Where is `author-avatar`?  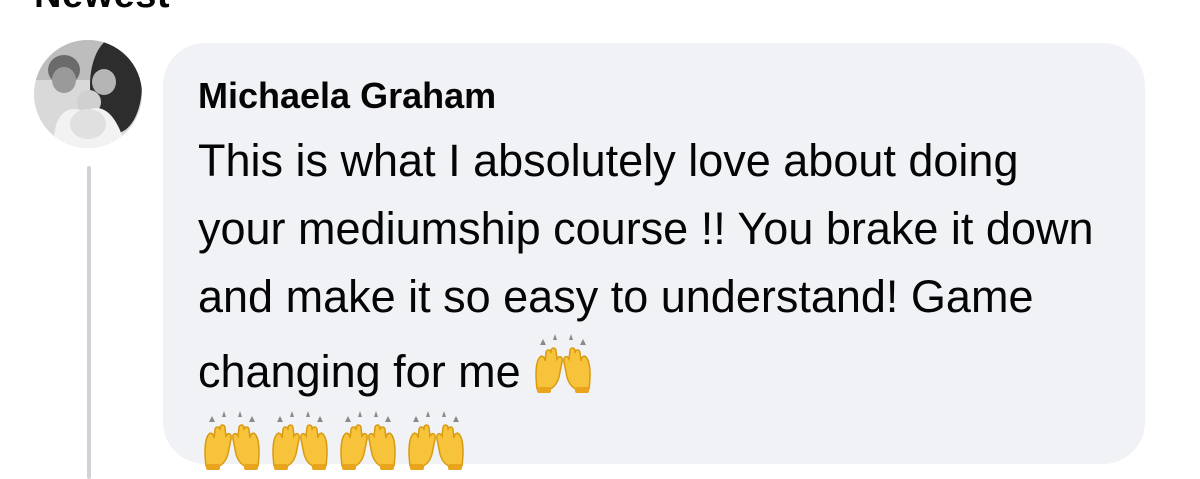
author-avatar is located at coordinates (88, 94).